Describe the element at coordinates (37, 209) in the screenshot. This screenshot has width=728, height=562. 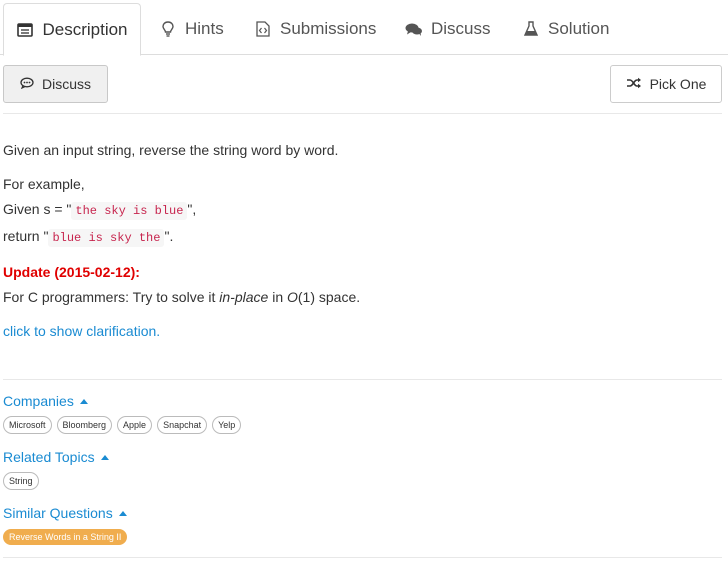
I see `given-prefix: Given s = "` at that location.